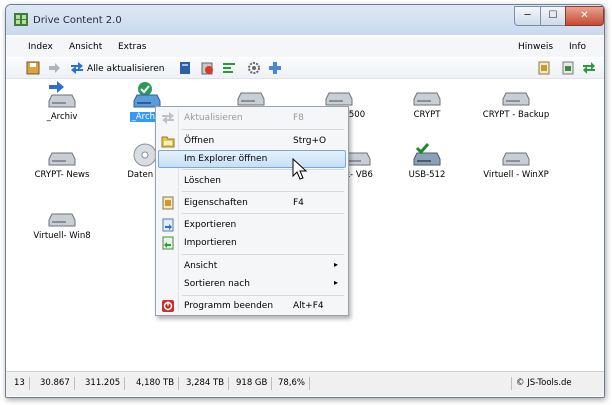 The width and height of the screenshot is (612, 405). What do you see at coordinates (516, 115) in the screenshot?
I see `drive-label: CRYPT - Backup` at bounding box center [516, 115].